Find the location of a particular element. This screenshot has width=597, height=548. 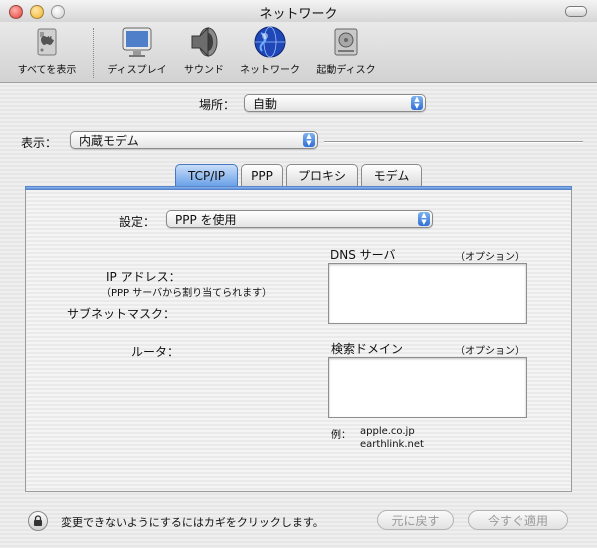

location-label: 場所： is located at coordinates (217, 105).